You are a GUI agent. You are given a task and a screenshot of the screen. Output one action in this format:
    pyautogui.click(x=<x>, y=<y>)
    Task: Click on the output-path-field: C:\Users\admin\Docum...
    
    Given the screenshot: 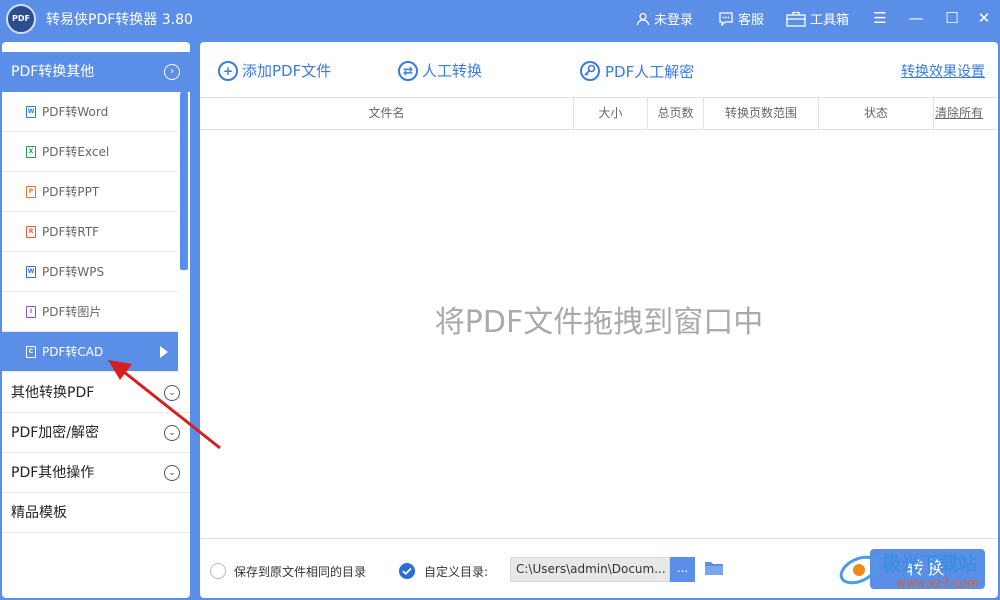 What is the action you would take?
    pyautogui.click(x=590, y=569)
    